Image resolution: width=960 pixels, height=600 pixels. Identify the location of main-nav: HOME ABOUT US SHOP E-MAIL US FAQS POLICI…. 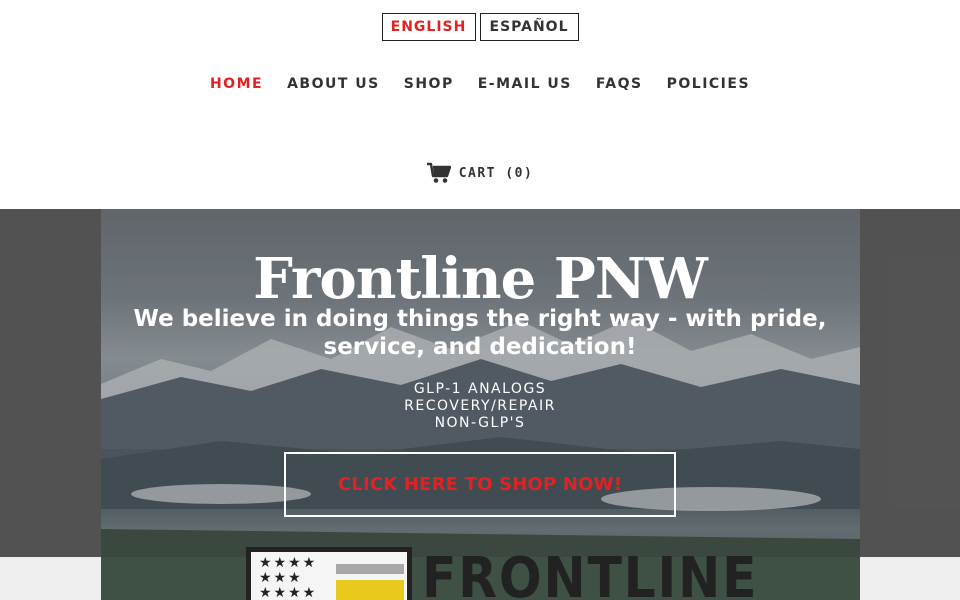
(480, 84).